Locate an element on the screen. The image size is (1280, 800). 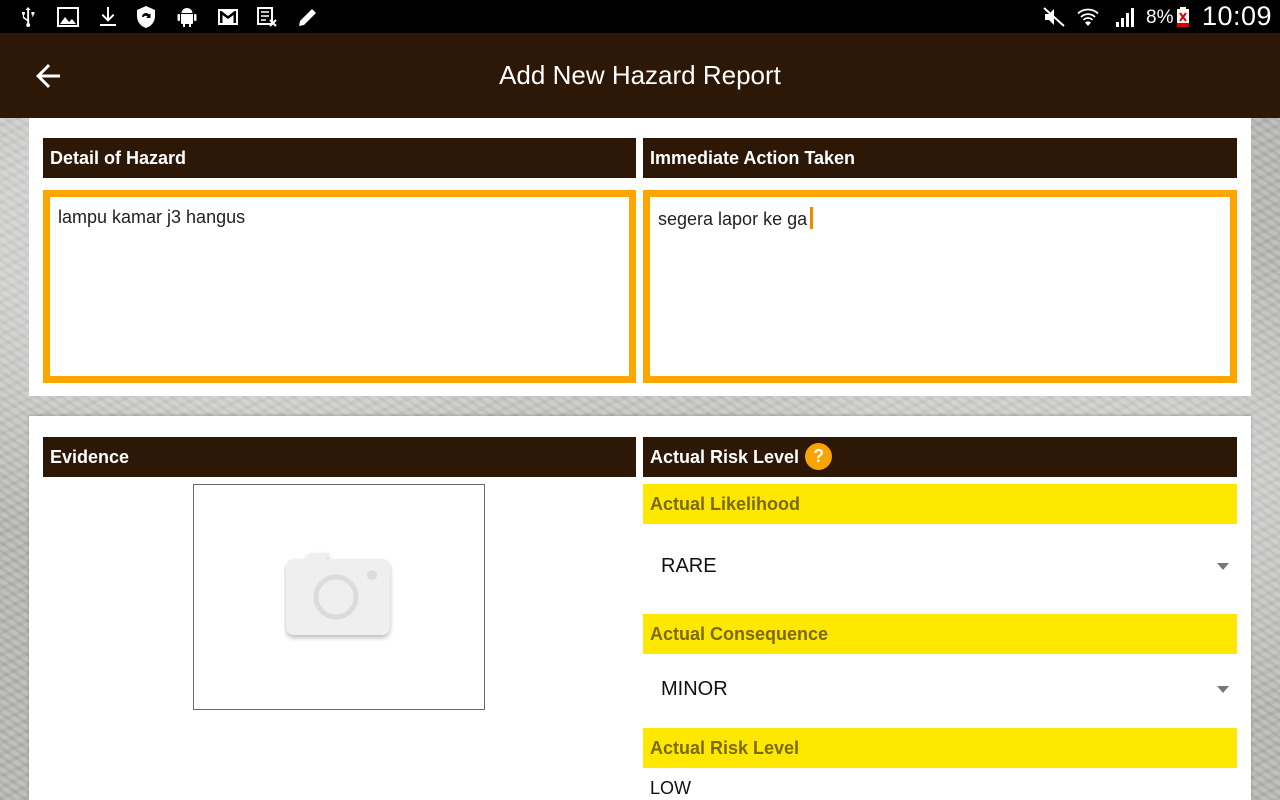
immediate-action-header: Immediate Action Taken is located at coordinates (940, 158).